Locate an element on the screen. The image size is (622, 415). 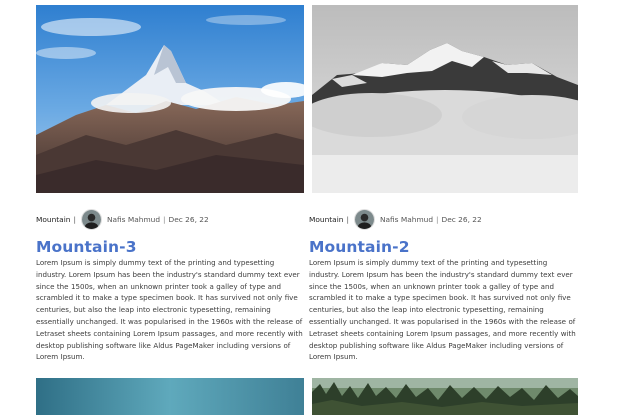
forest-photo is located at coordinates (445, 396).